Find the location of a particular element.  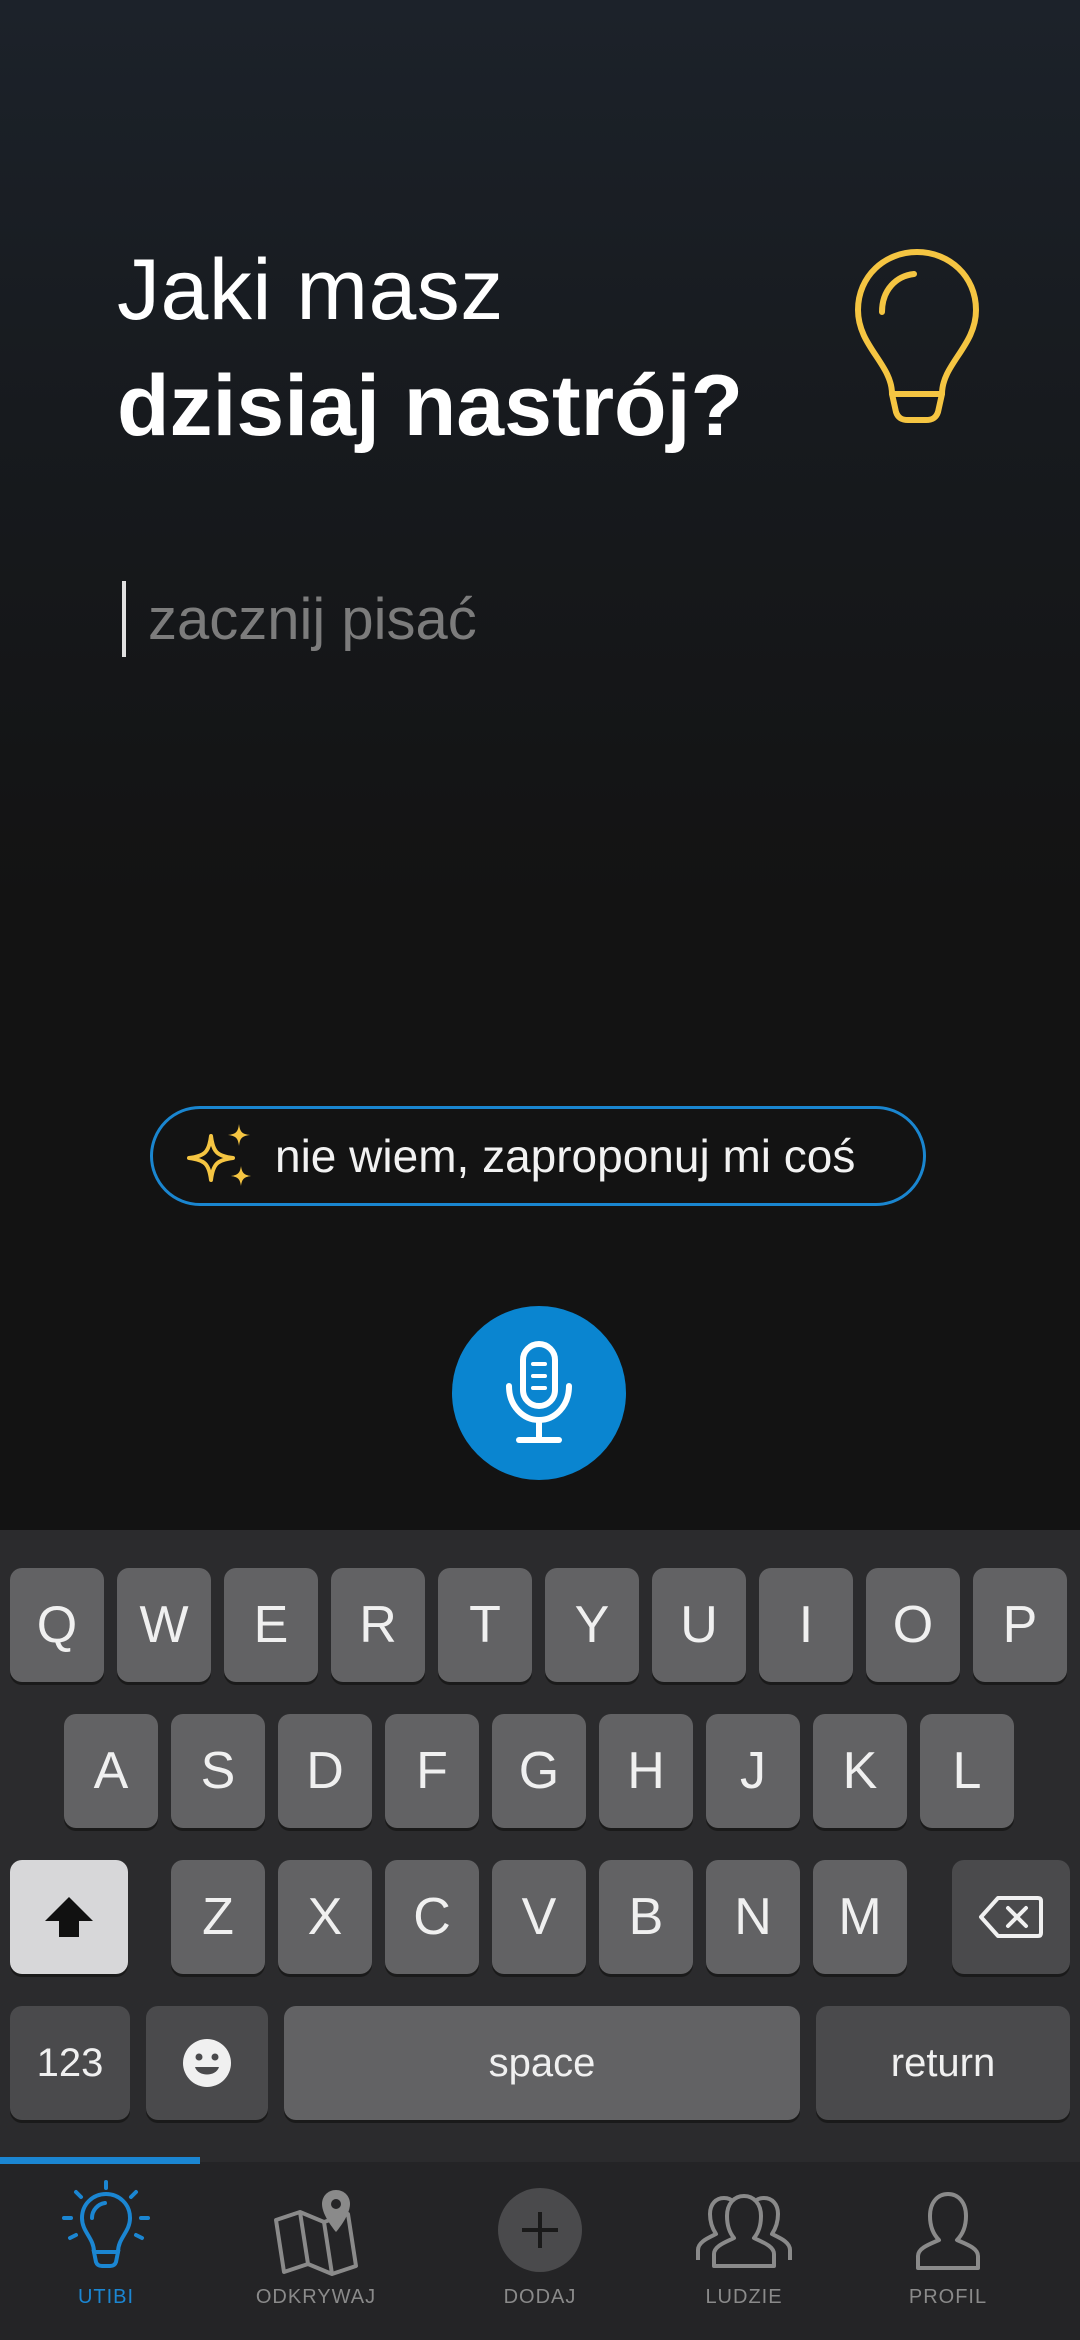

backspace-icon is located at coordinates (1011, 1917).